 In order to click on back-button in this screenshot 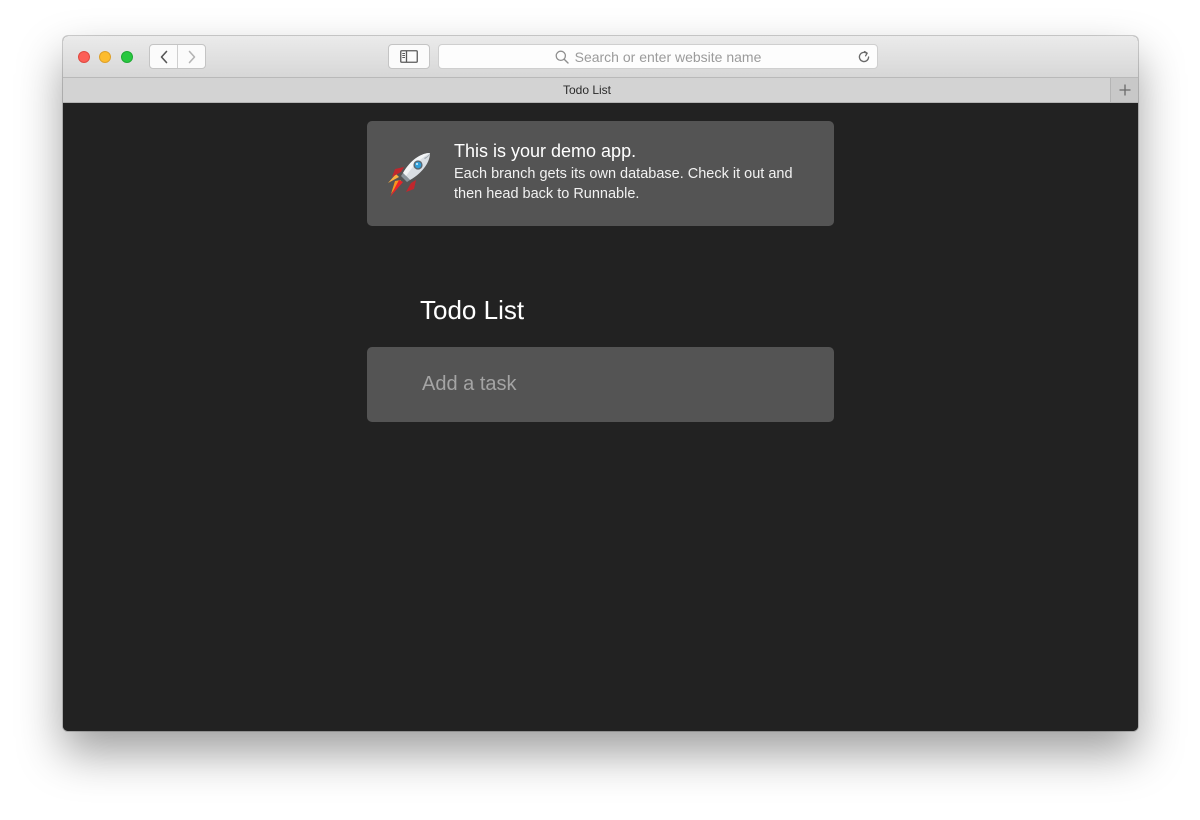, I will do `click(163, 56)`.